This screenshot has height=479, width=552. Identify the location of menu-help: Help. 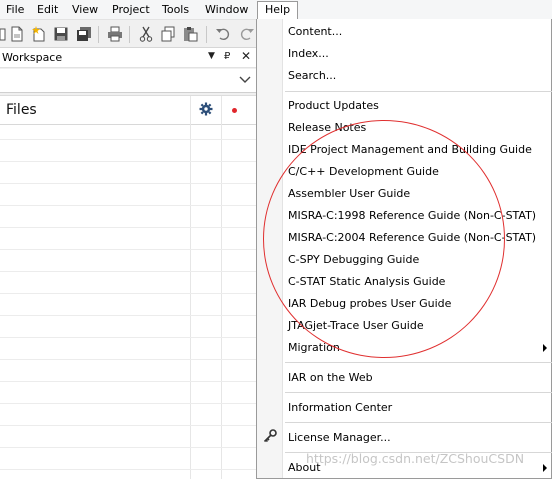
(278, 10).